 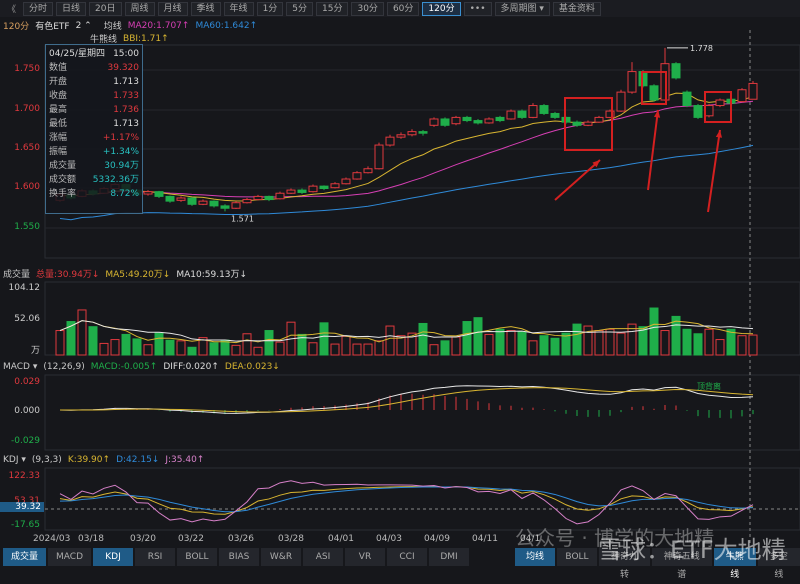 What do you see at coordinates (20, 367) in the screenshot?
I see `macd-title: MACD ▾` at bounding box center [20, 367].